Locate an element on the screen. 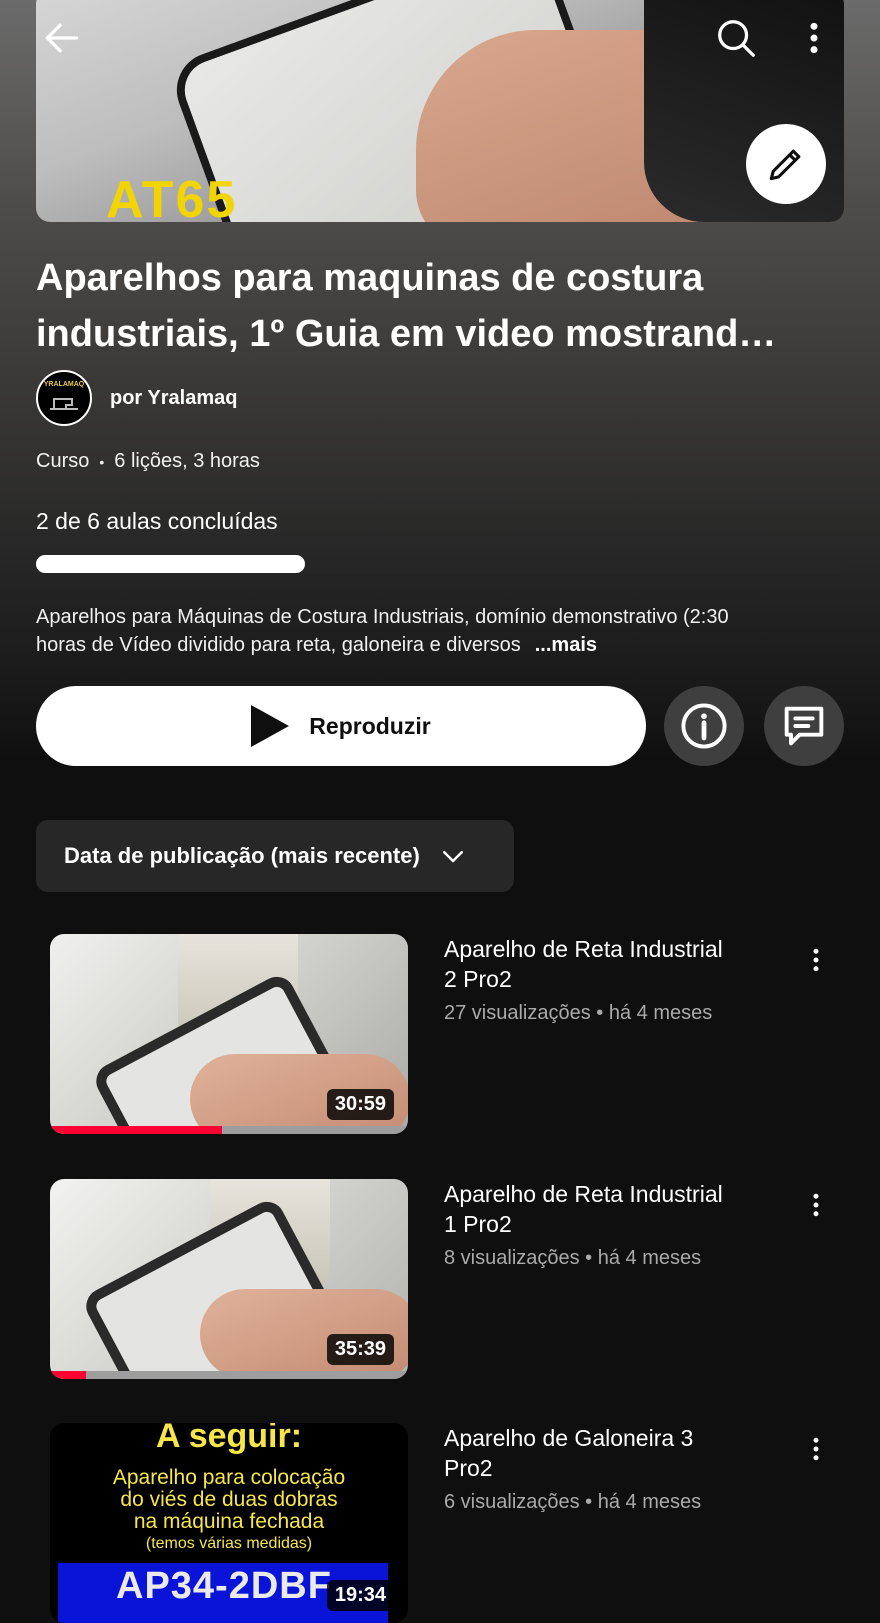  sort-label: Data de publicação (mais recente) is located at coordinates (242, 855).